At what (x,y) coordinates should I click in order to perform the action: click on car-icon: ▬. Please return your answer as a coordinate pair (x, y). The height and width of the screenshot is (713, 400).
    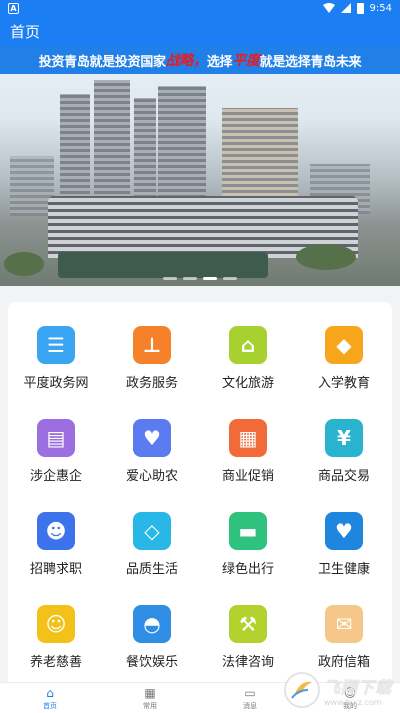
    Looking at the image, I should click on (248, 531).